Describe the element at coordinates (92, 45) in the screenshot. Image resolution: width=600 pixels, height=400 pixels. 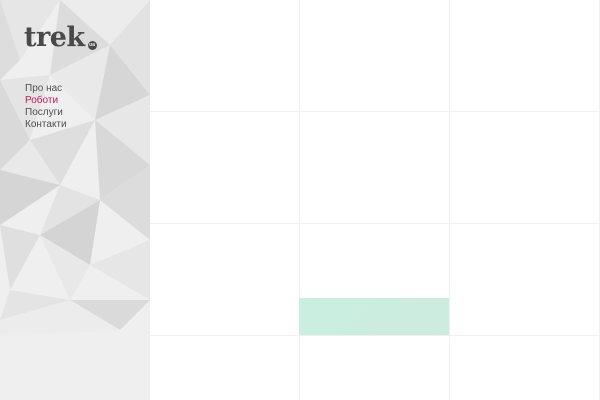
I see `logo-badge: ua` at that location.